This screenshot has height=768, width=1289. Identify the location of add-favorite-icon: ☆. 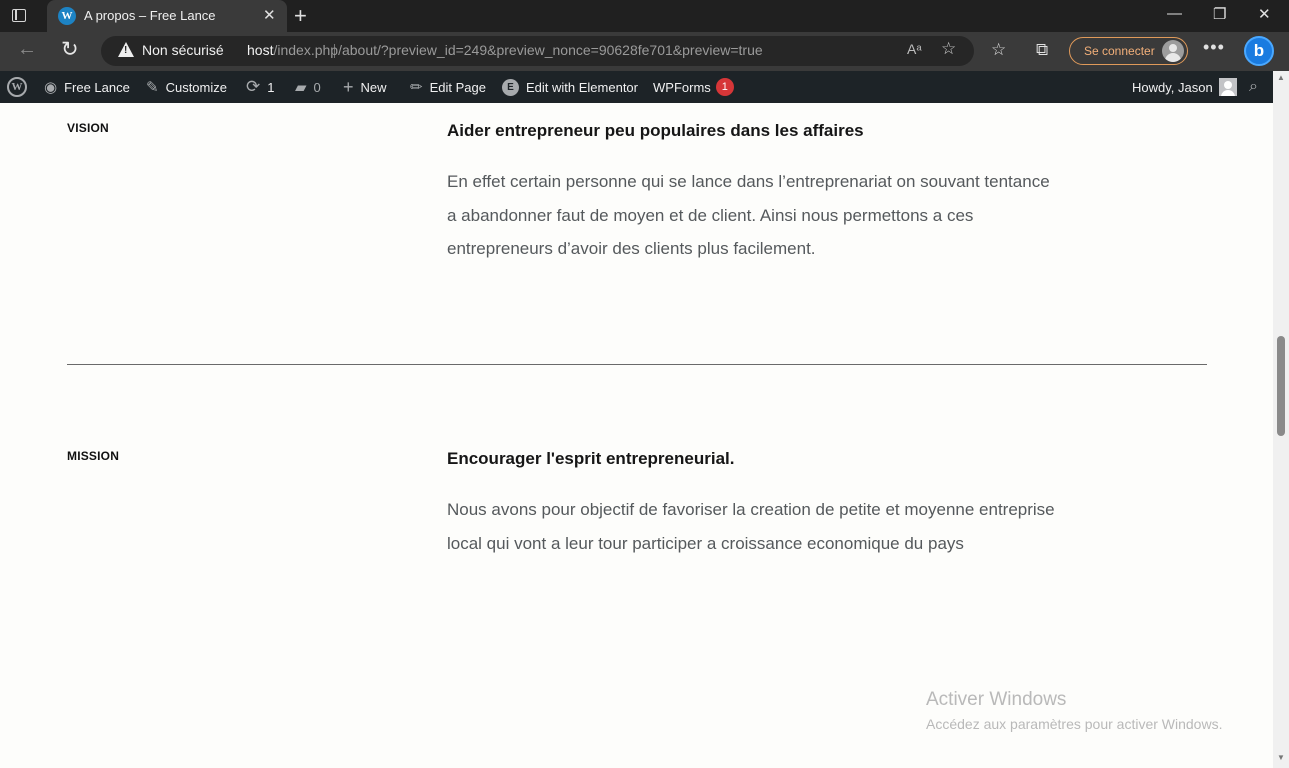
(948, 49).